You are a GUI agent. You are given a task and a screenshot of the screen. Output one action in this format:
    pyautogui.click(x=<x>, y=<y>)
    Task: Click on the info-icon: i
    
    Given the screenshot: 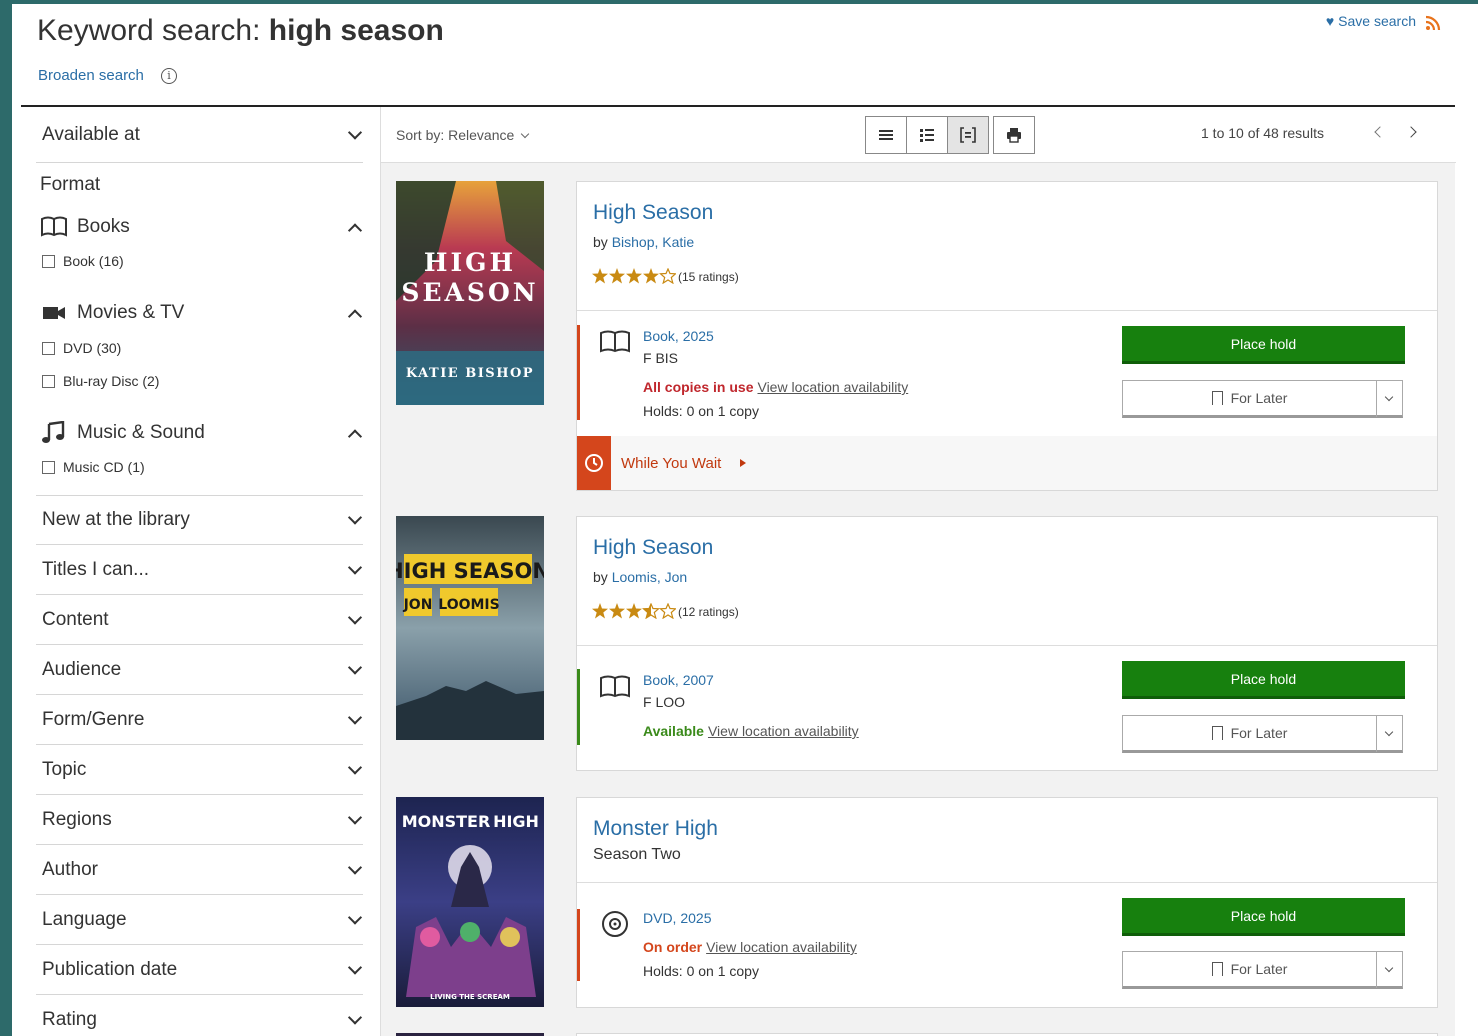 What is the action you would take?
    pyautogui.click(x=169, y=76)
    